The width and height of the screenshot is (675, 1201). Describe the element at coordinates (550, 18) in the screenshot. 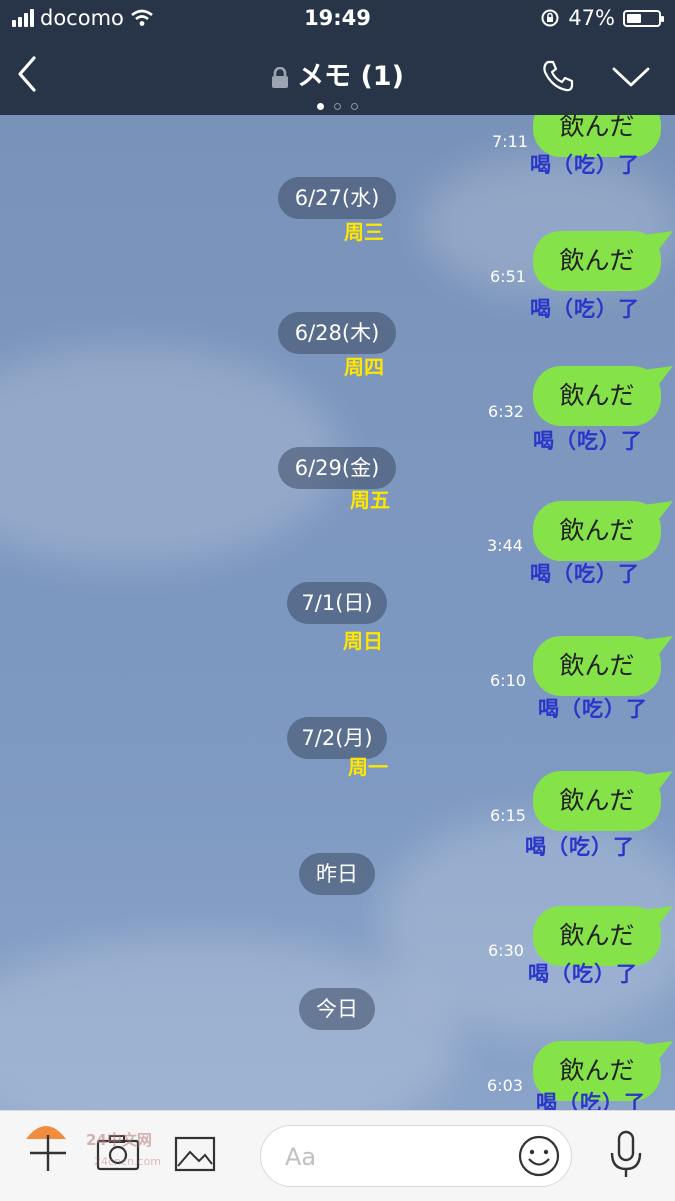

I see `orientation-lock-icon` at that location.